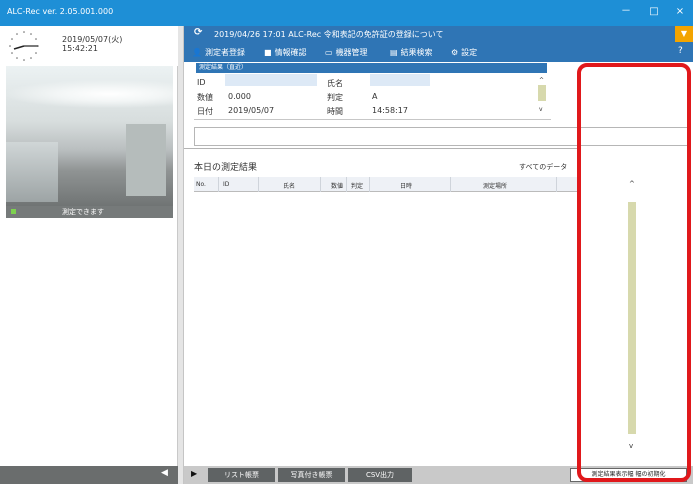 The image size is (693, 484). I want to click on notice-text: 2019/04/26 17:01 ALC-Rec 令和表記の免許証の登録について, so click(328, 34).